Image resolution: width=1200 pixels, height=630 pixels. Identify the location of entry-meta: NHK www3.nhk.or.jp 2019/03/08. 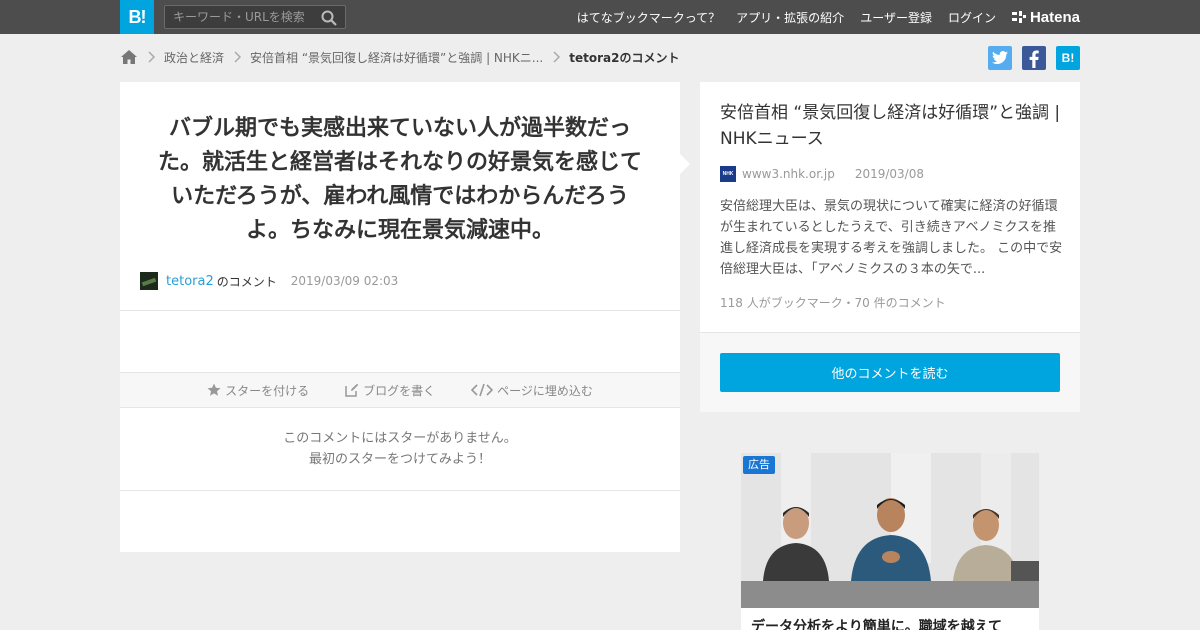
(822, 174).